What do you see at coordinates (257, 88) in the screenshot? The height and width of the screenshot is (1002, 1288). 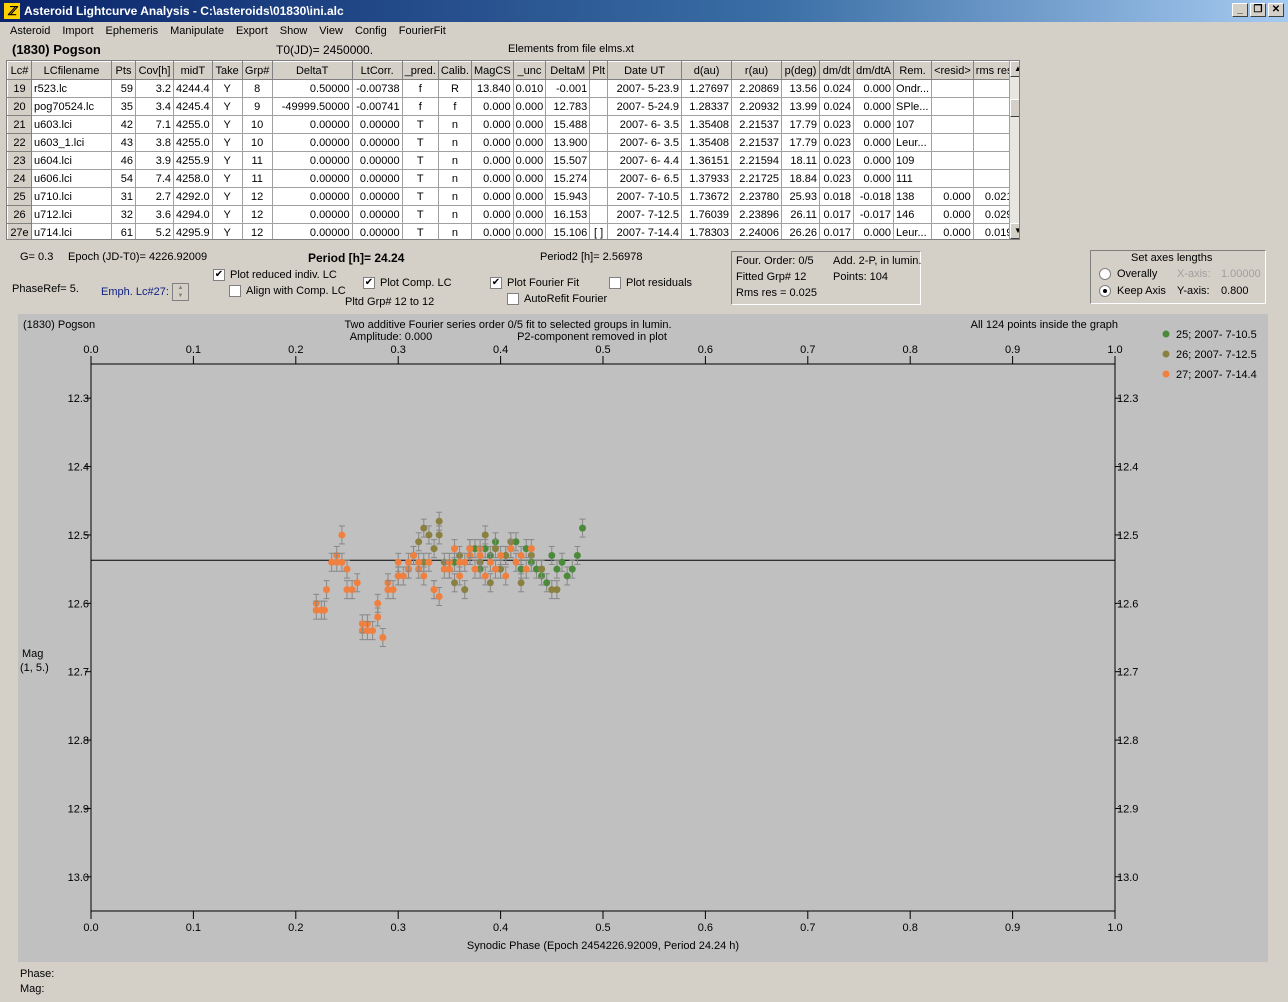 I see `table-cell: 8` at bounding box center [257, 88].